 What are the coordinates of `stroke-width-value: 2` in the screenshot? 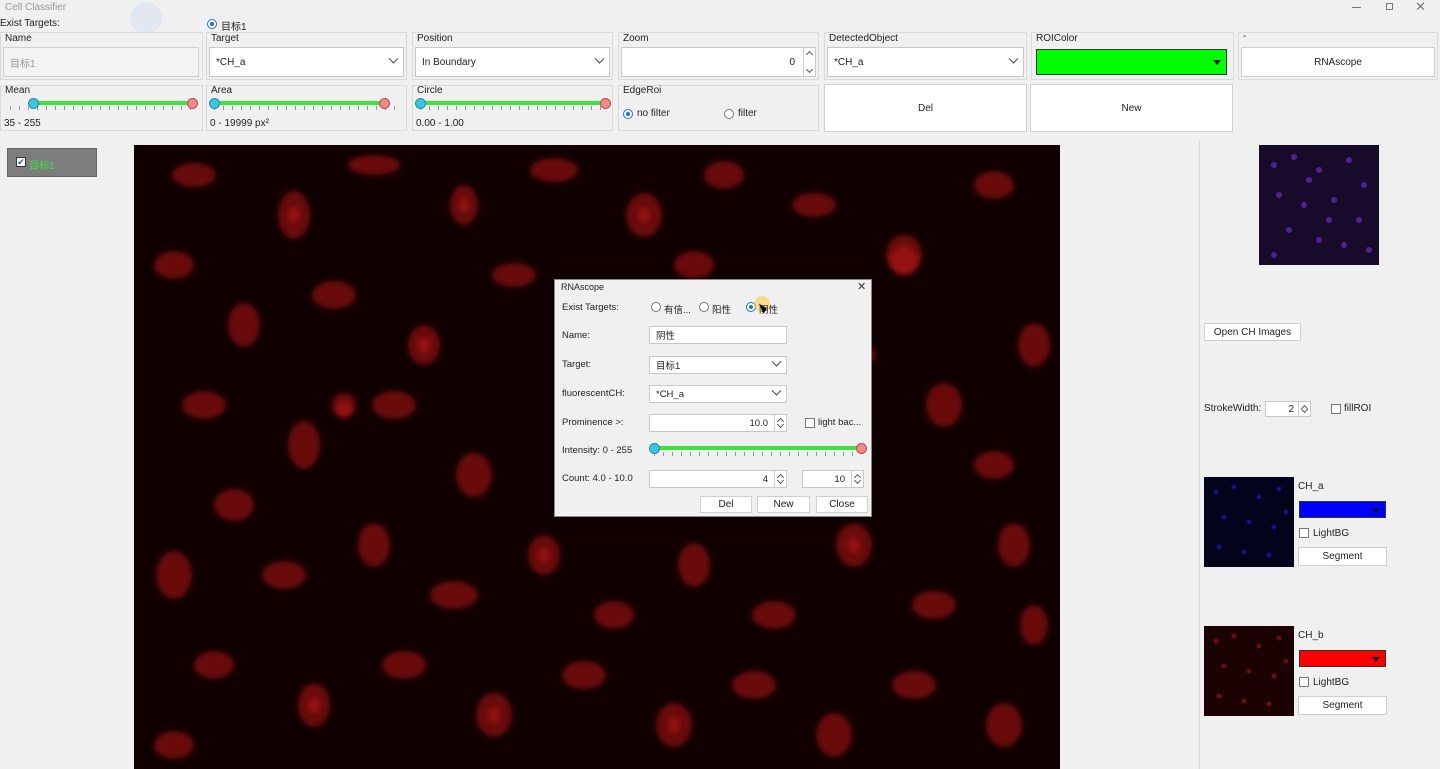 It's located at (1291, 409).